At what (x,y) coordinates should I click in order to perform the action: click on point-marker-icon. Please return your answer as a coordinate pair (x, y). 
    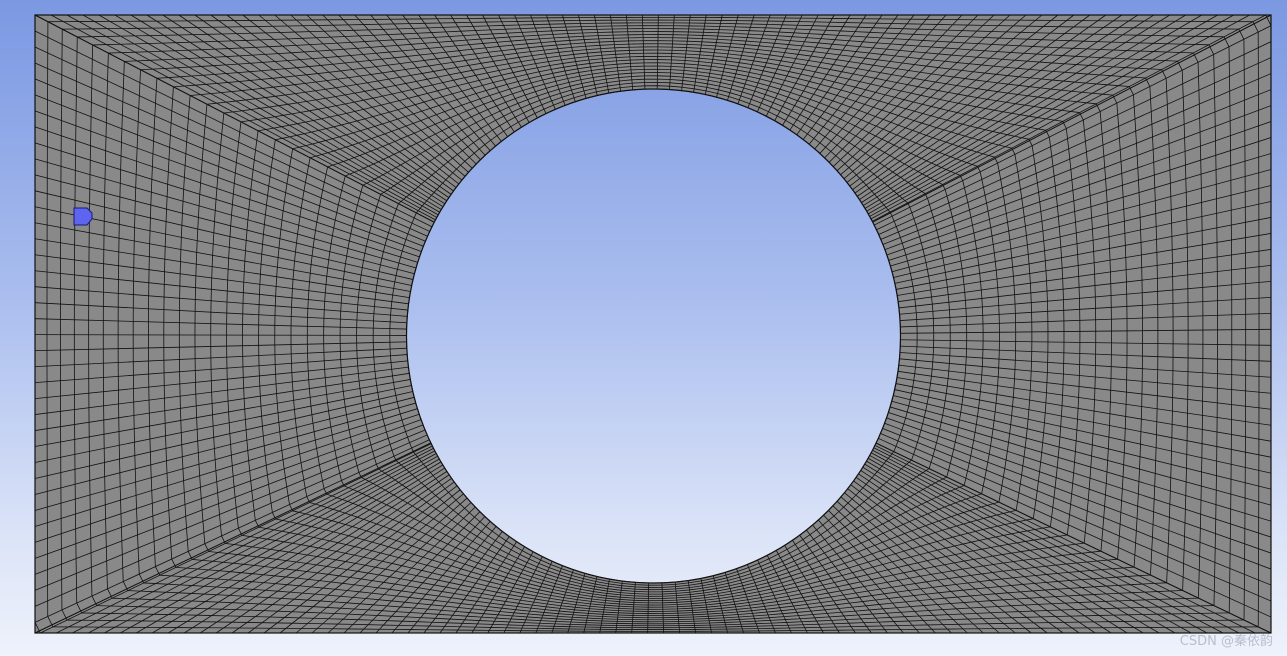
    Looking at the image, I should click on (83, 216).